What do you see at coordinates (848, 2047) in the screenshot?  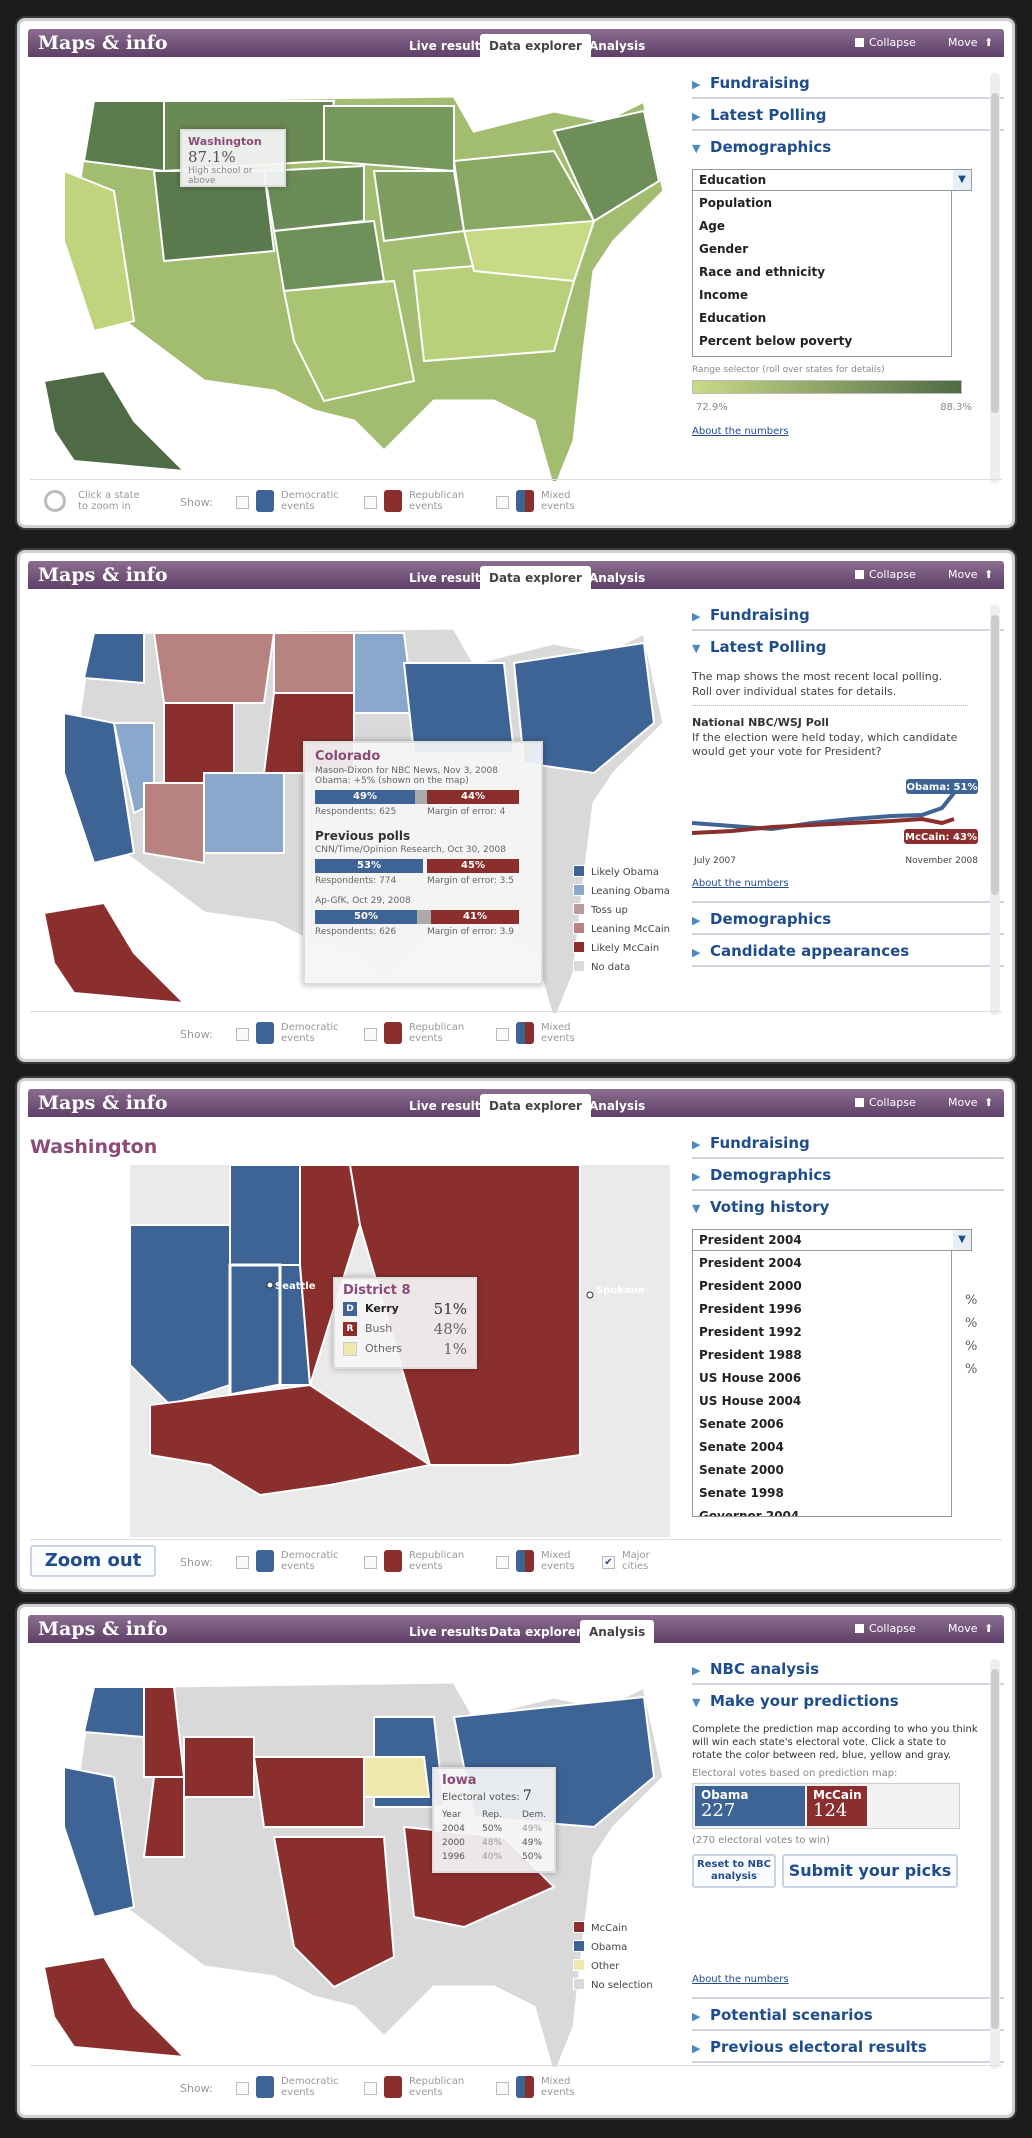 I see `accordion-previous-results: ▶ Previous electoral results` at bounding box center [848, 2047].